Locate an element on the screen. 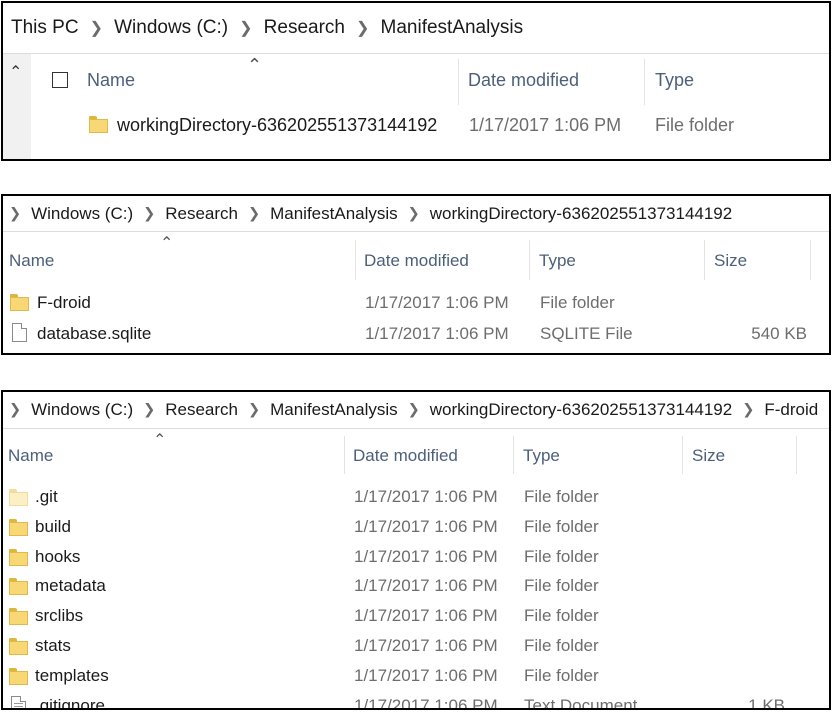  list-item: srclibs 1/17/2017 1:06 PM File folder is located at coordinates (416, 617).